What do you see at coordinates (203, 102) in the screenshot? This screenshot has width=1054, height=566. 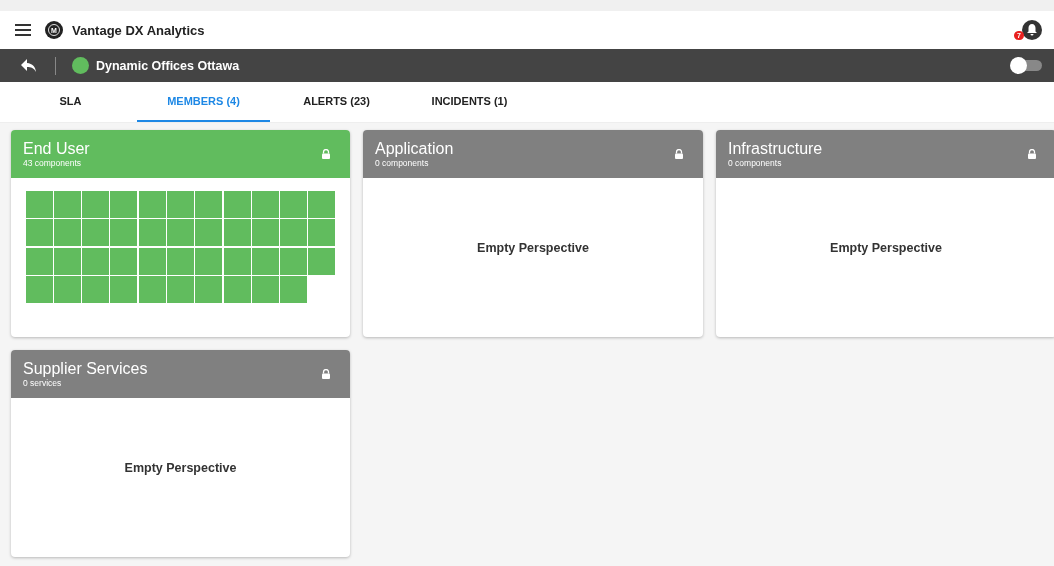 I see `tab: MEMBERS (4)` at bounding box center [203, 102].